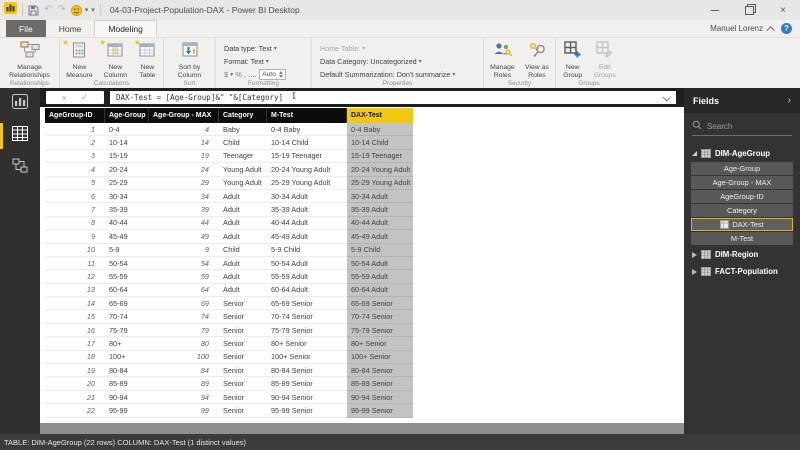  I want to click on column-header-category: Category, so click(243, 115).